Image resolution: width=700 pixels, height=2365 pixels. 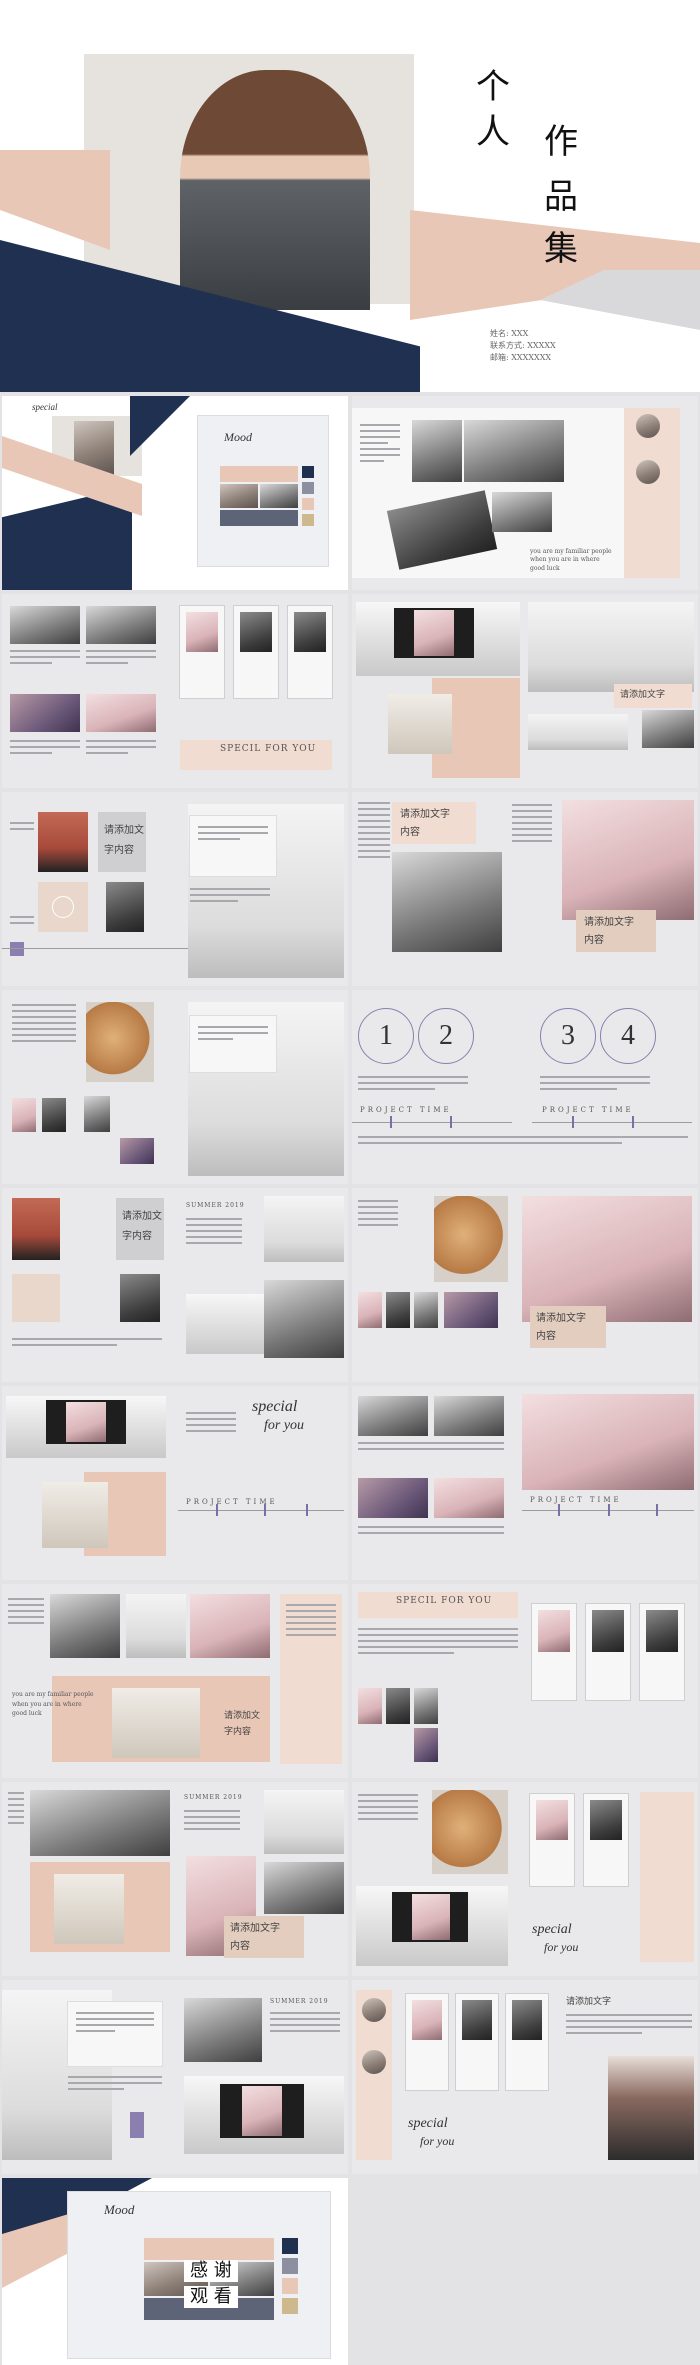 I want to click on mini-navy-corner, so click(x=160, y=426).